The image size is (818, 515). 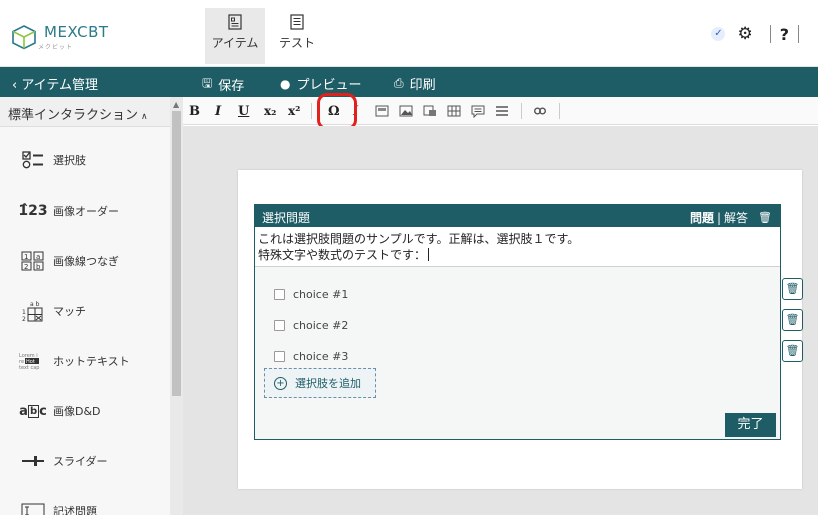 What do you see at coordinates (69, 160) in the screenshot?
I see `sidebar-item-label: 選択肢` at bounding box center [69, 160].